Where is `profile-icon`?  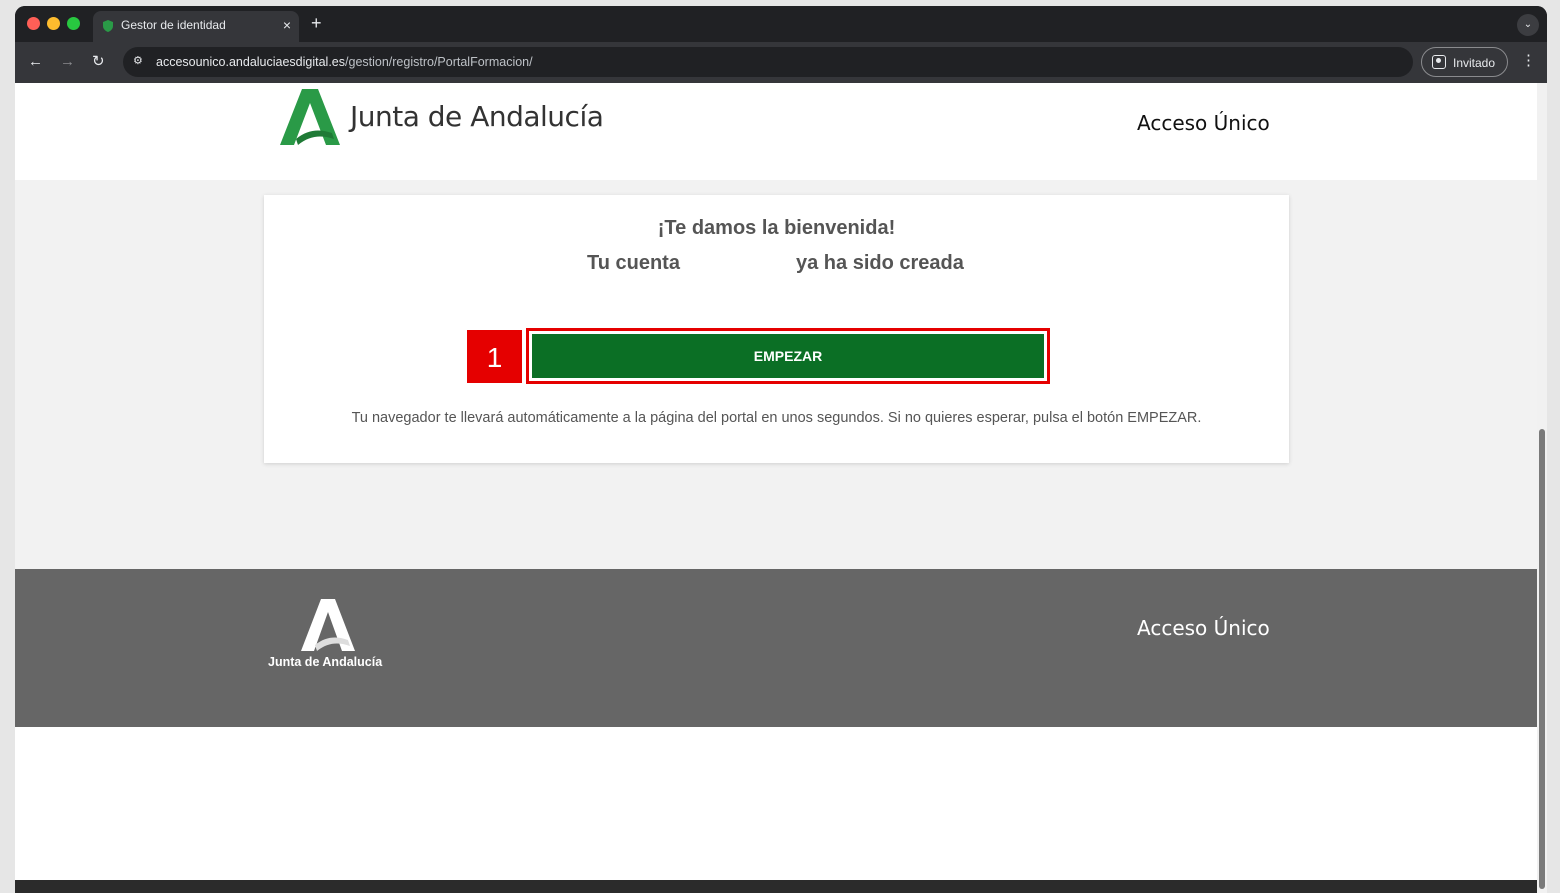 profile-icon is located at coordinates (1439, 62).